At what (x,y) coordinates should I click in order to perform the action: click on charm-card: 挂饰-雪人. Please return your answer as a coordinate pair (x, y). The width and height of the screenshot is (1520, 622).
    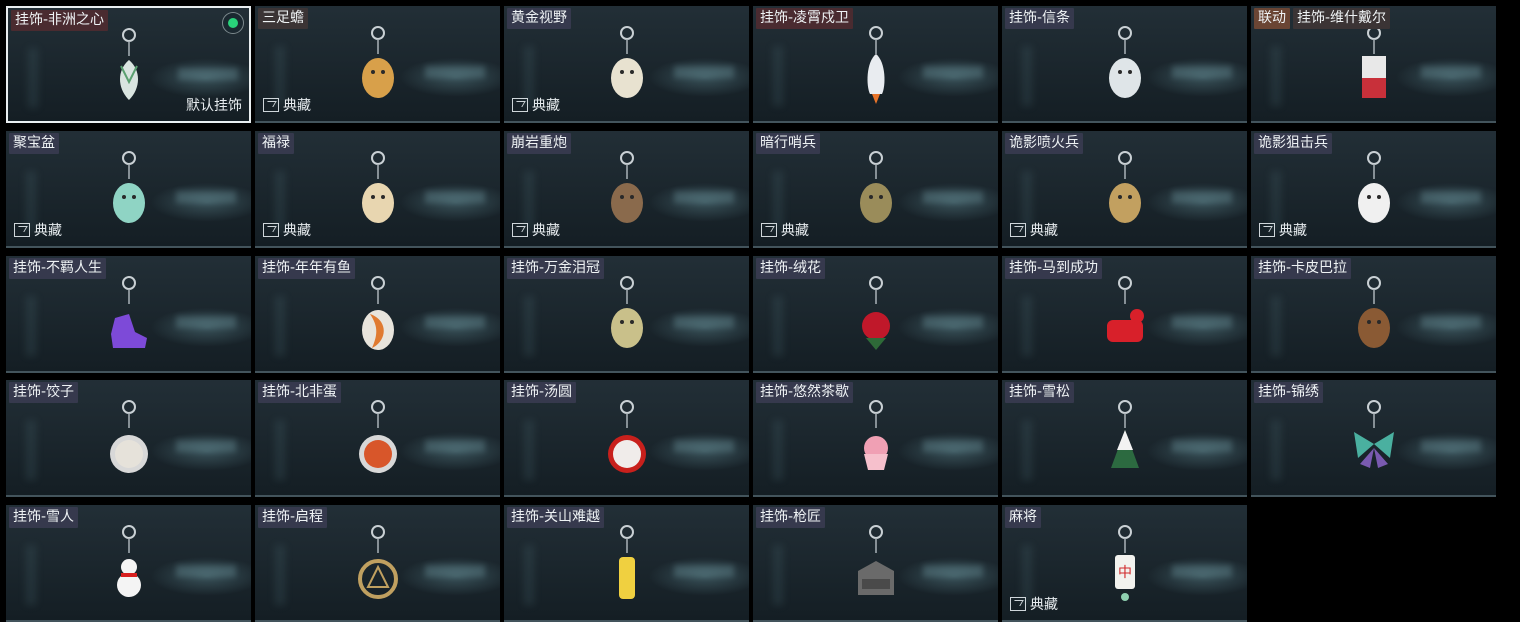
    Looking at the image, I should click on (128, 563).